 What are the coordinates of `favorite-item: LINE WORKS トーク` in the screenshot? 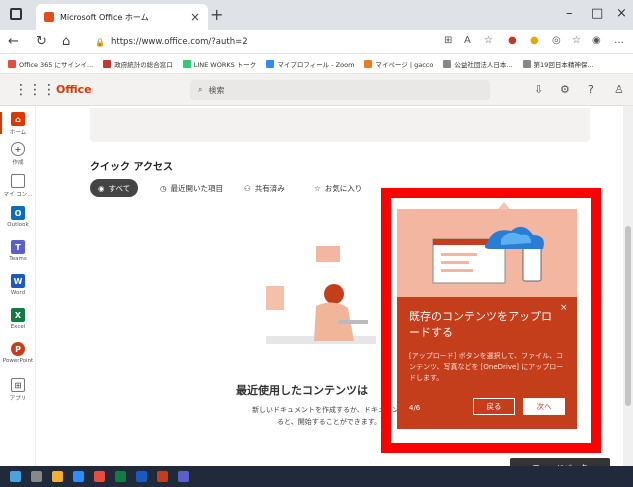 It's located at (219, 64).